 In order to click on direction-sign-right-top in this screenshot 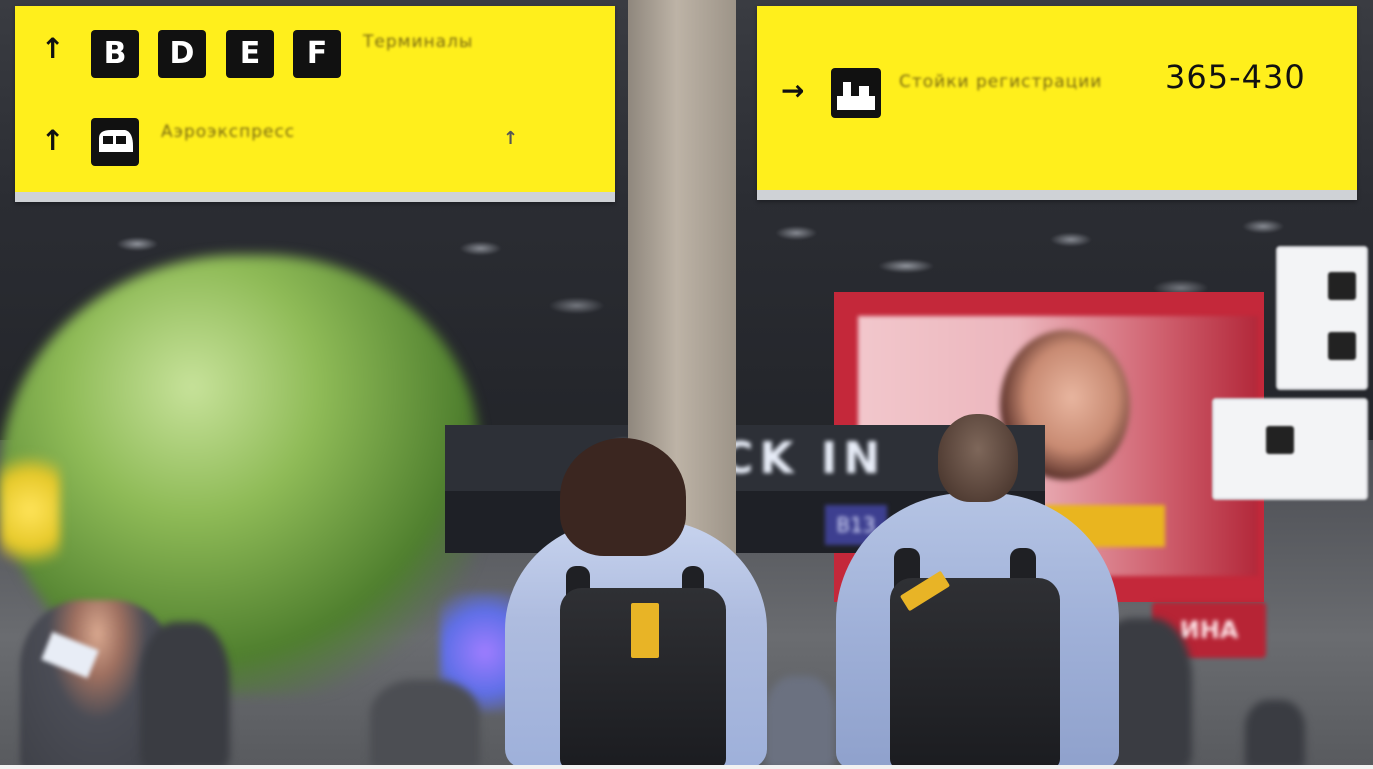, I will do `click(1322, 318)`.